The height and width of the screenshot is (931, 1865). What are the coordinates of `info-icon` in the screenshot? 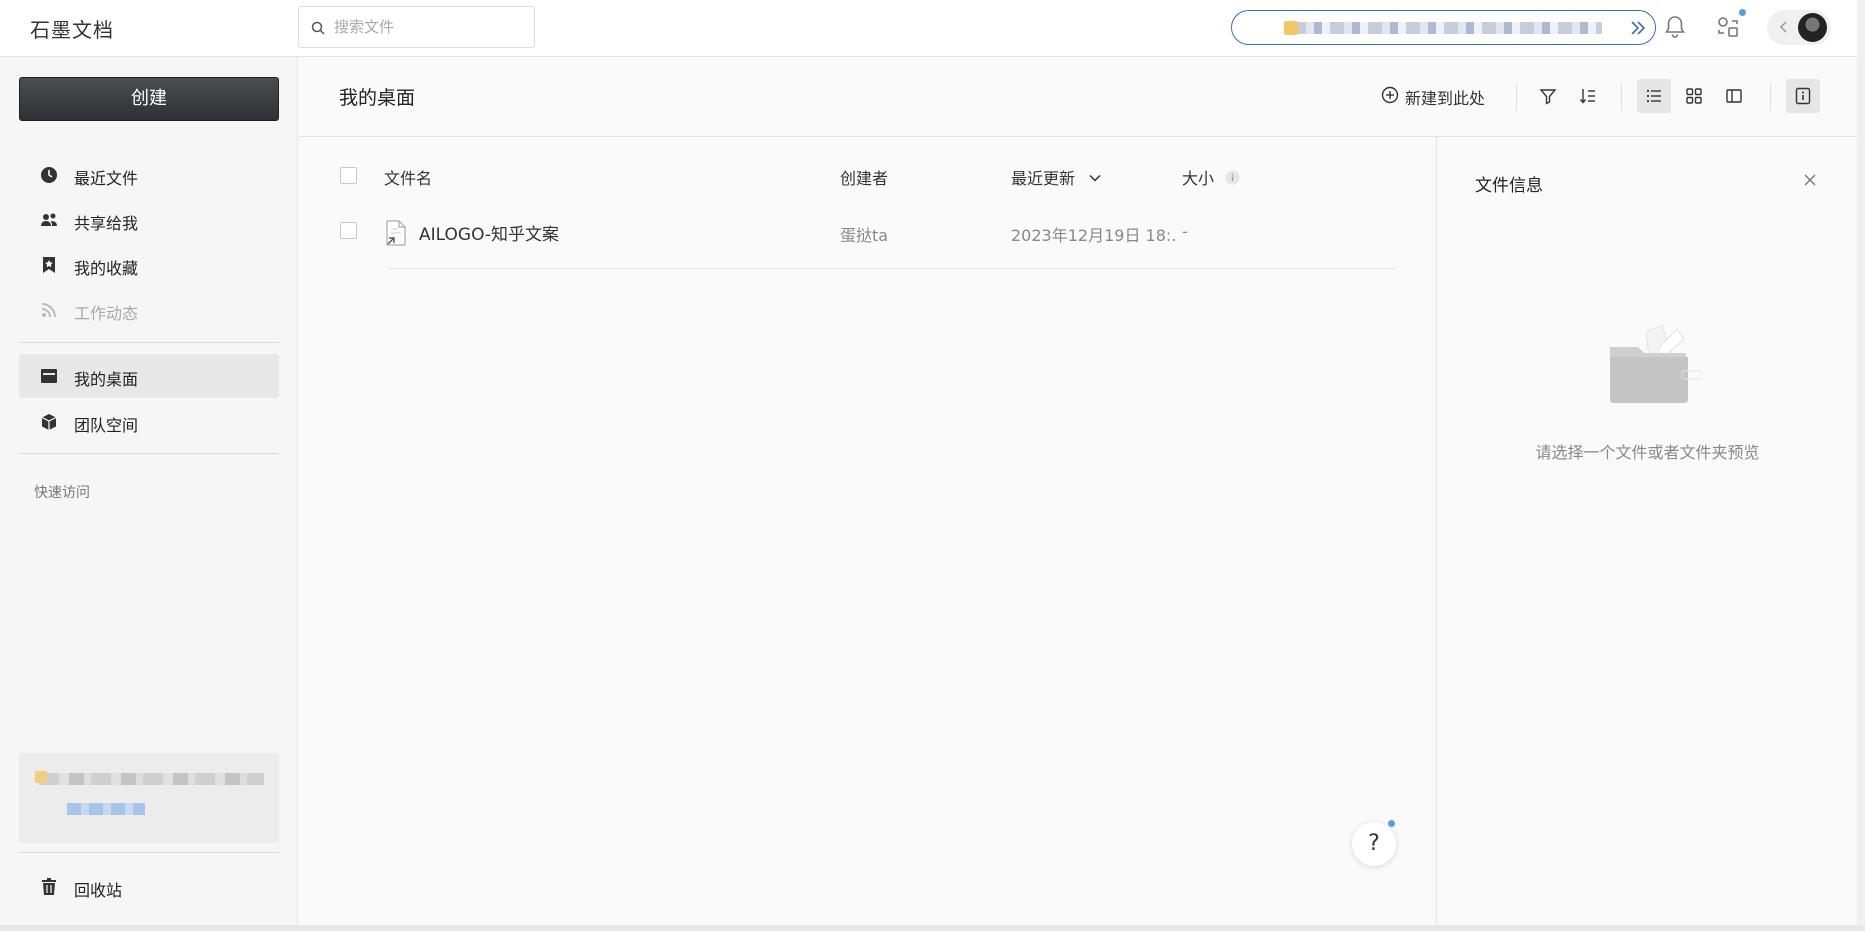 It's located at (1803, 96).